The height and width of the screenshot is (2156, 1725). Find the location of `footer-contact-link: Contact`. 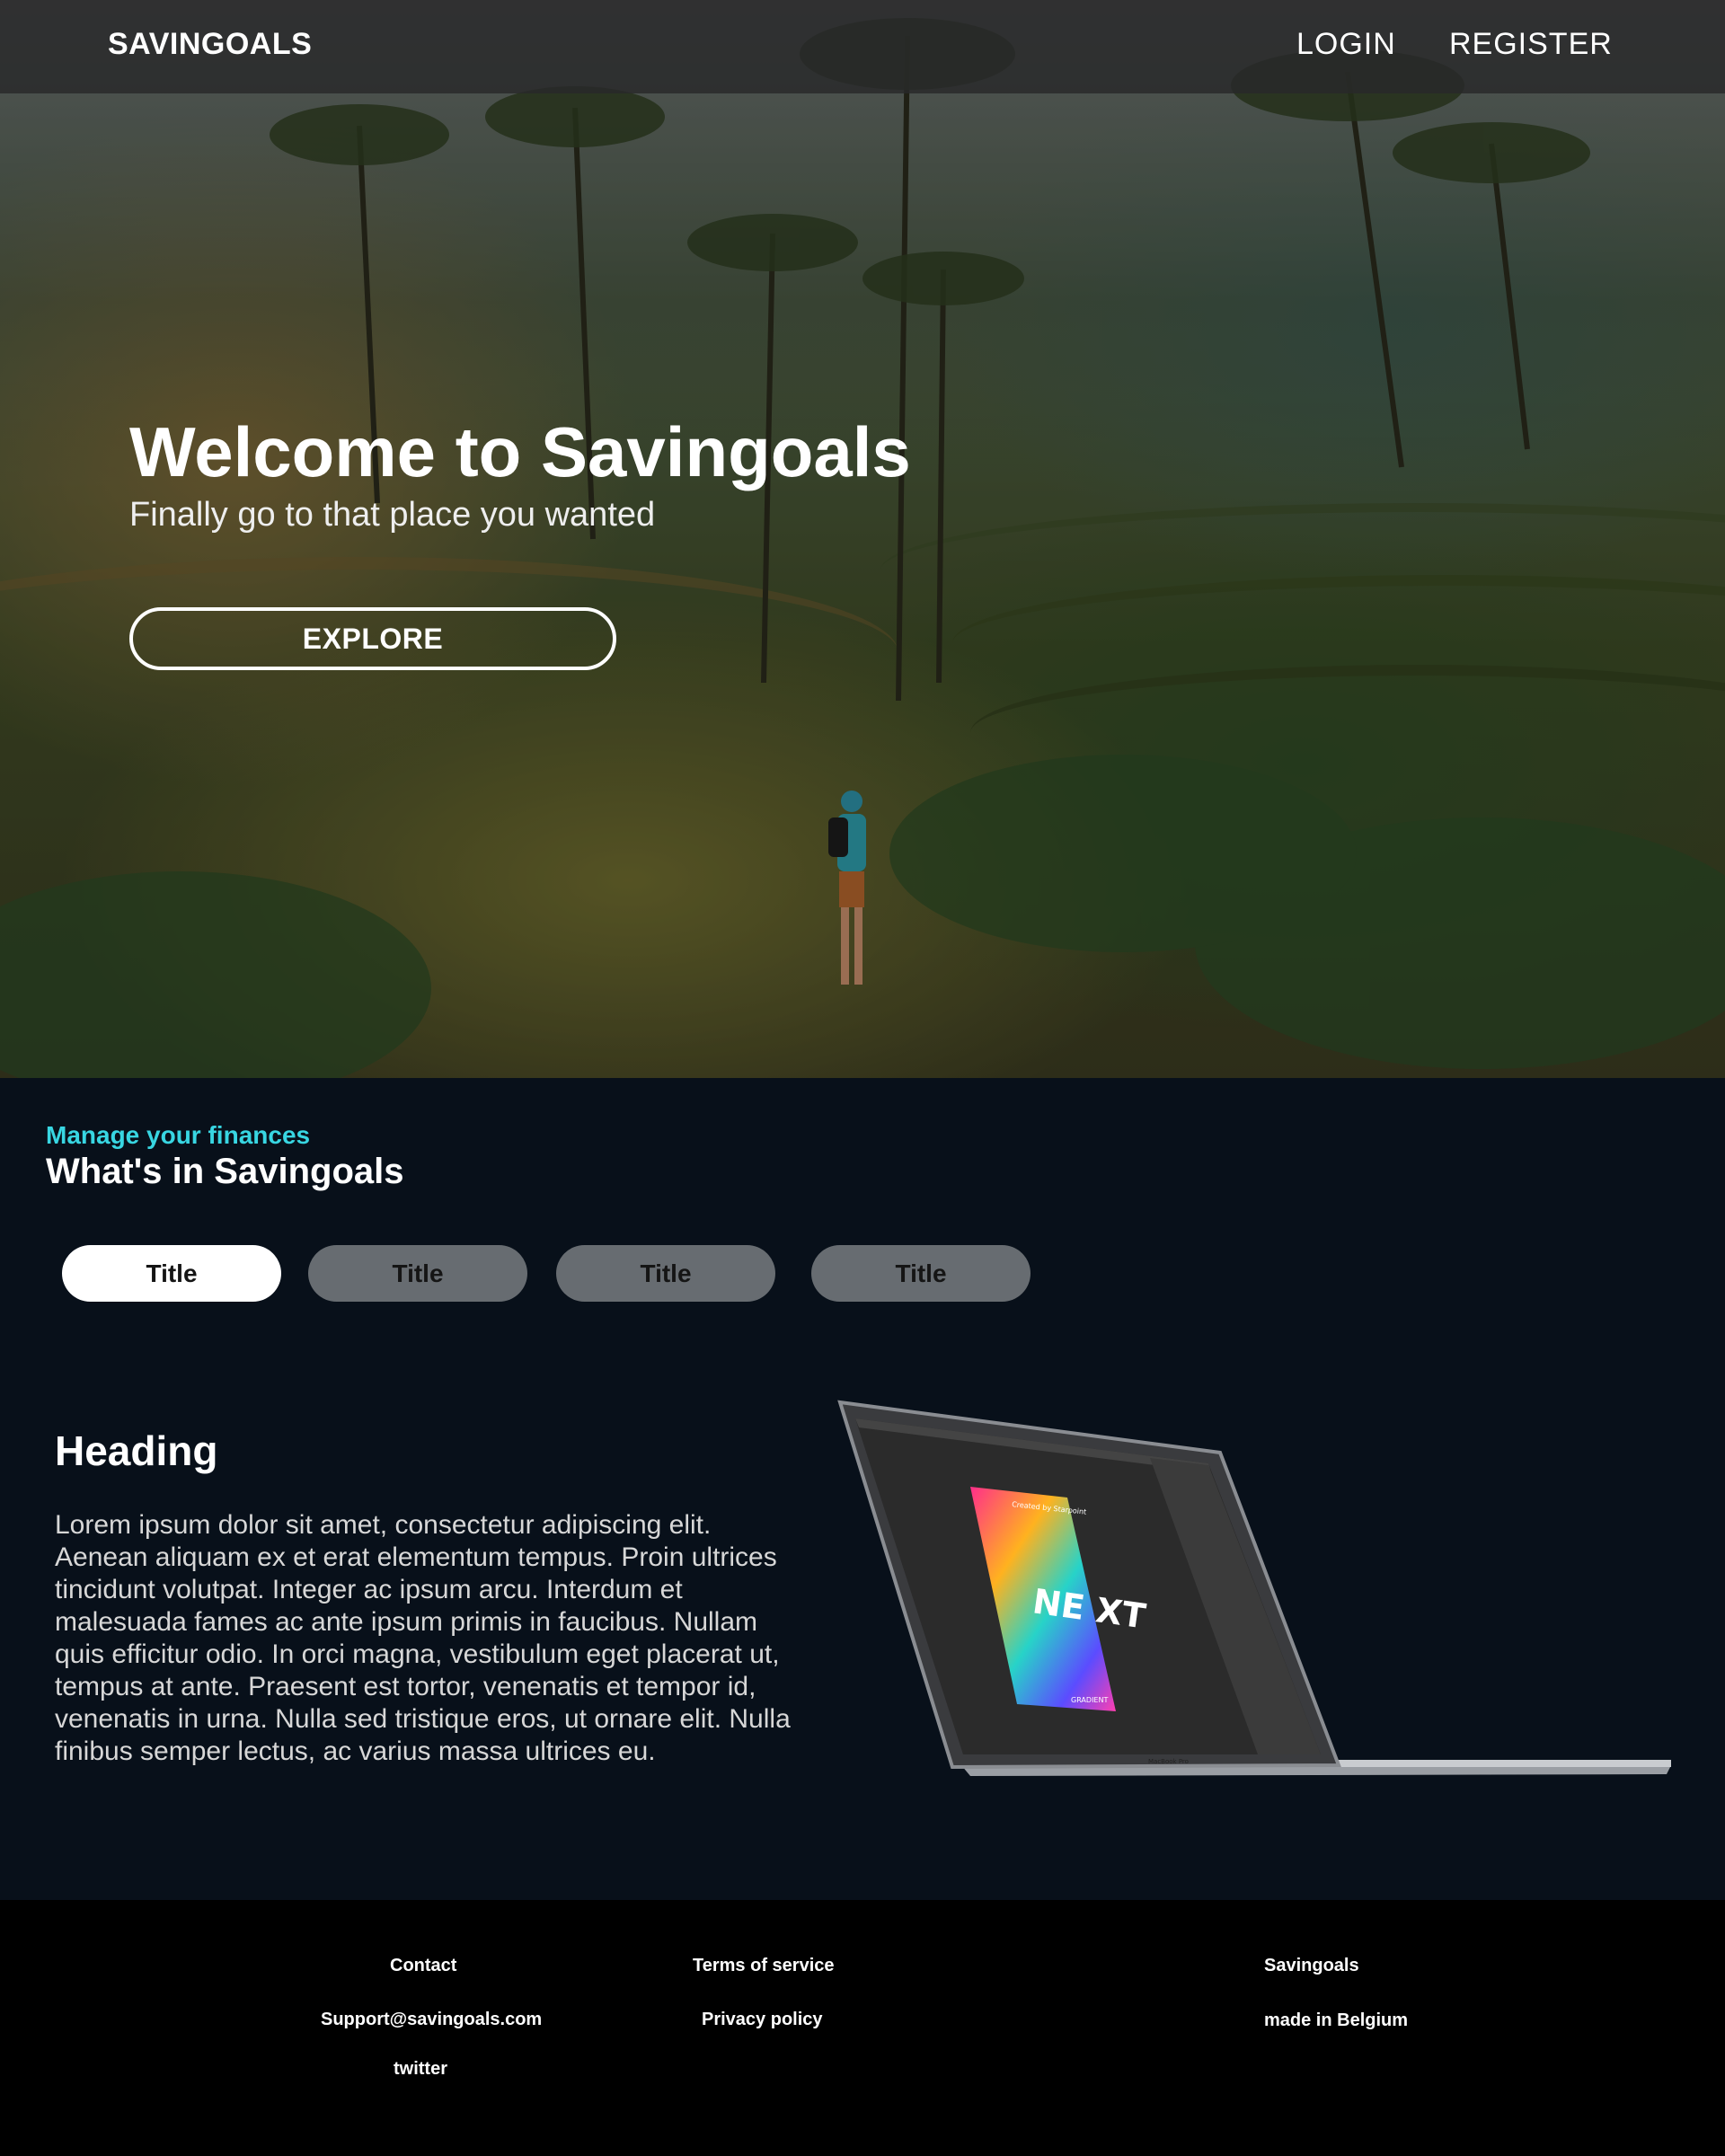

footer-contact-link: Contact is located at coordinates (423, 1966).